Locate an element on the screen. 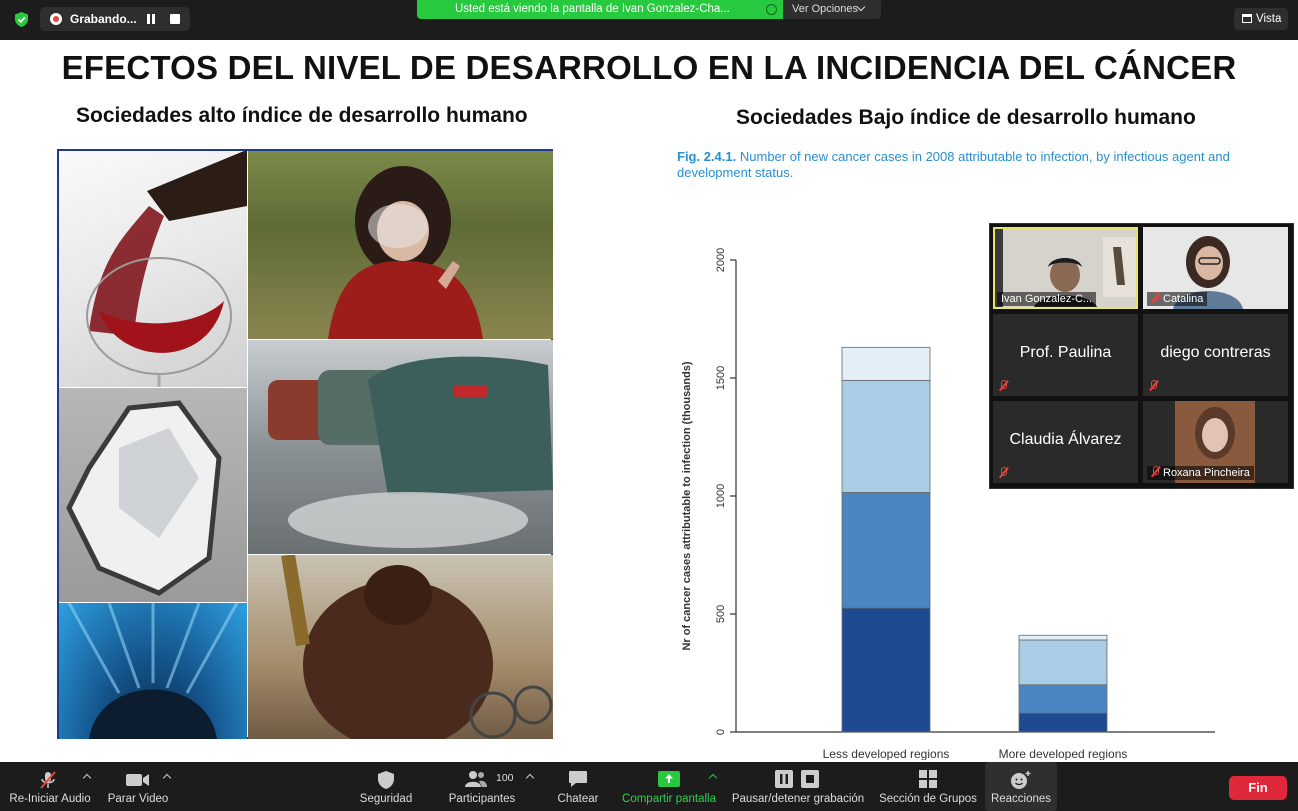  participant-name: diego contreras is located at coordinates (1215, 352).